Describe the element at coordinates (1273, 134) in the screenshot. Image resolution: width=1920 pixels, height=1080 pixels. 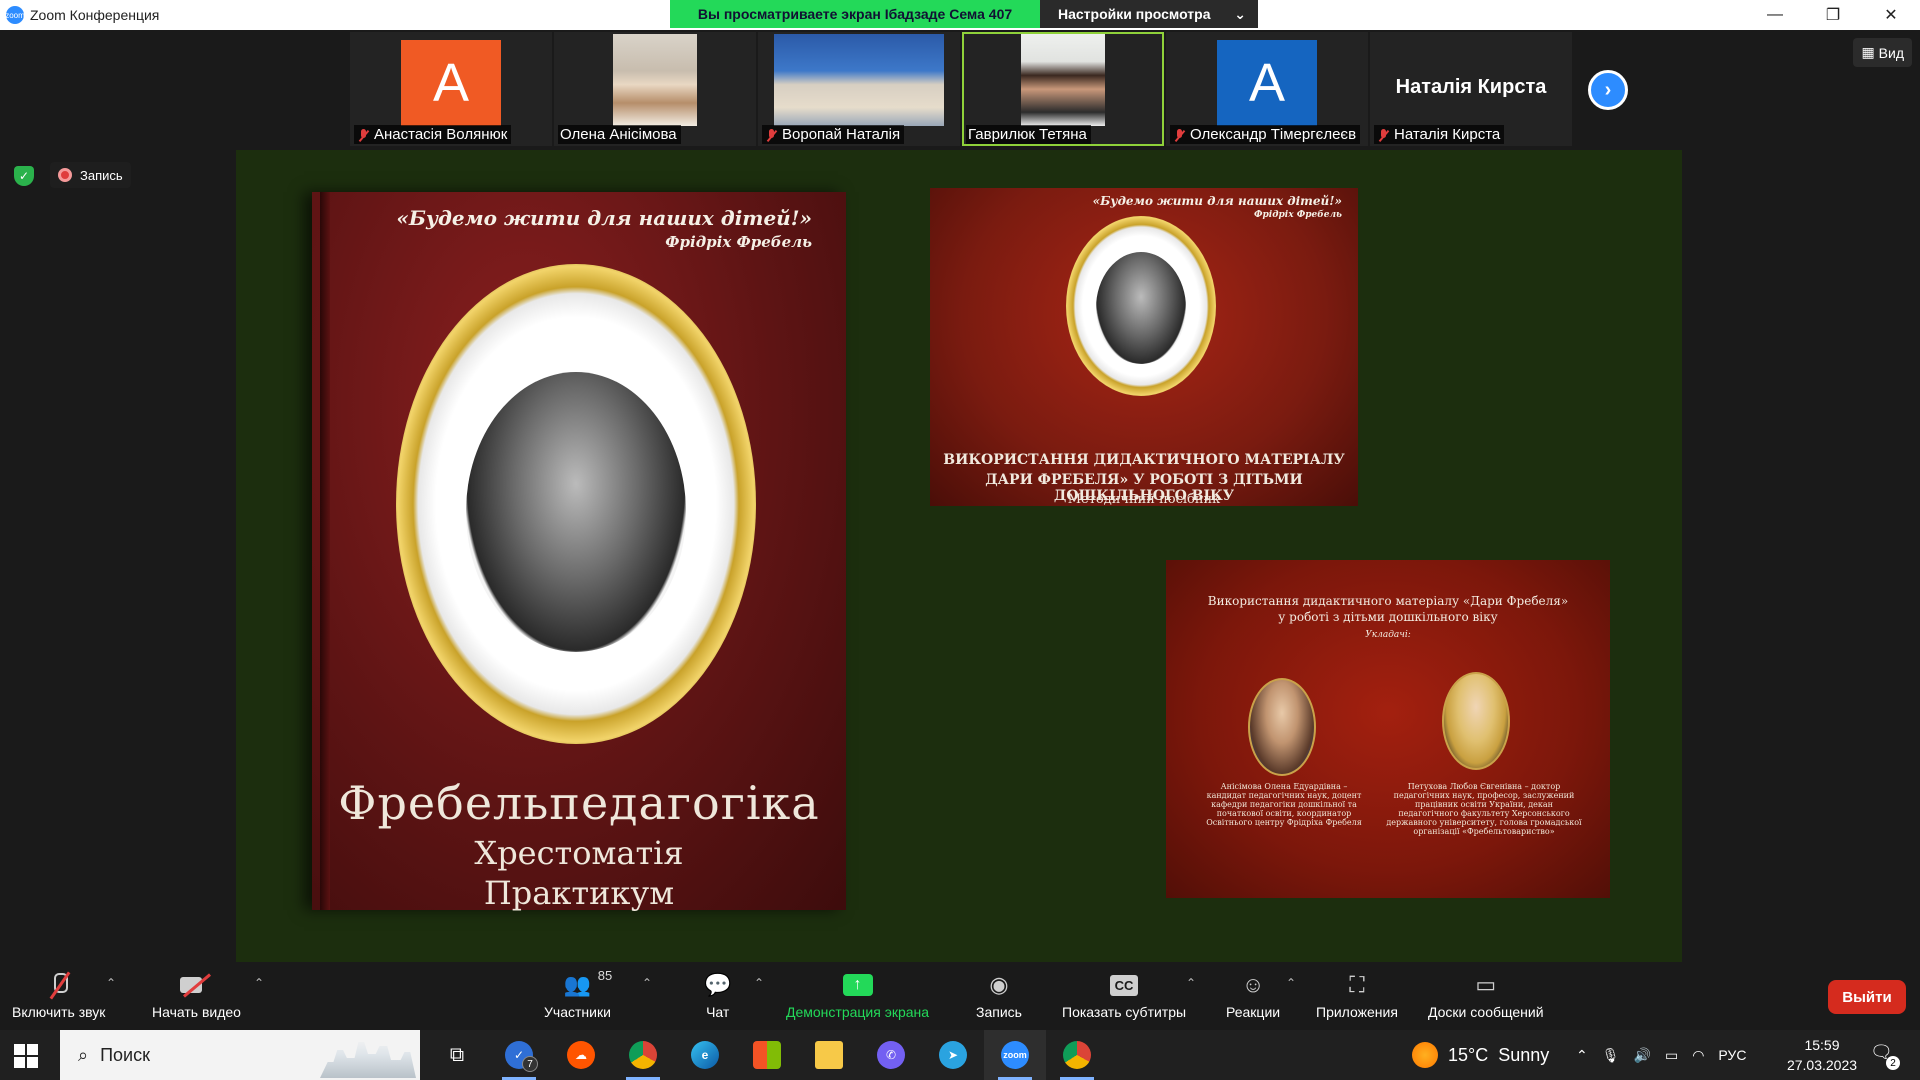
I see `participant-name: Олександр Тімергєлеєв` at that location.